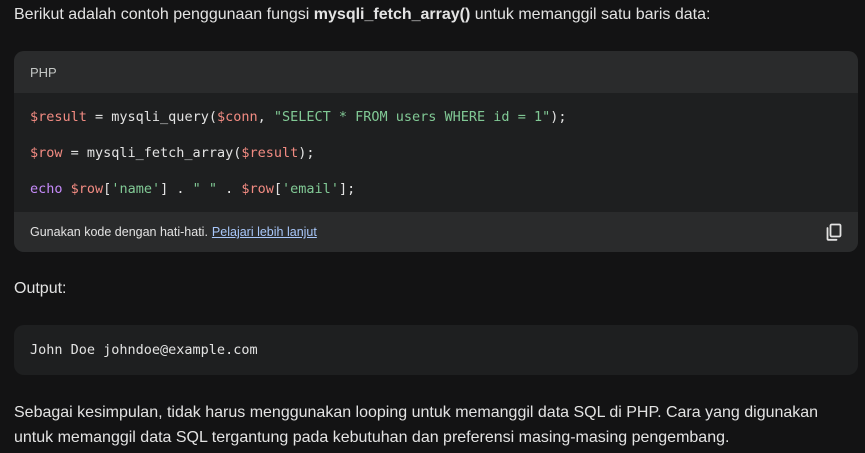 Image resolution: width=865 pixels, height=453 pixels. Describe the element at coordinates (43, 72) in the screenshot. I see `code-language-label: PHP` at that location.